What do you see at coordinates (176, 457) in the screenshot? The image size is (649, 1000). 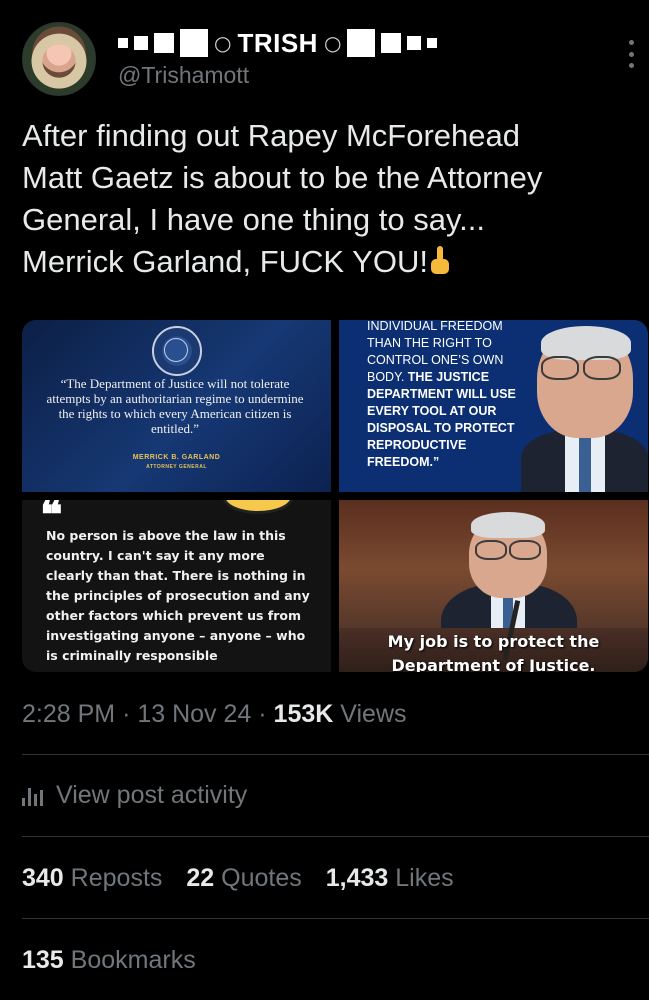 I see `image-attribution: MERRICK B. GARLAND` at bounding box center [176, 457].